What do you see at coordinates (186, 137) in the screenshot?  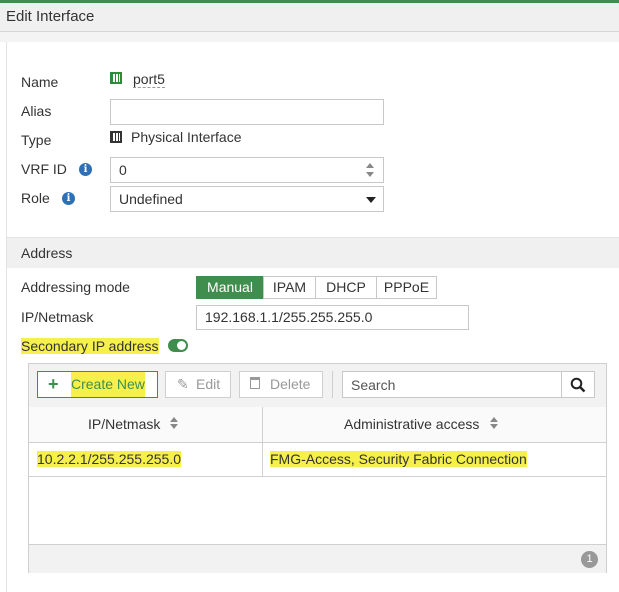 I see `type-value: Physical Interface` at bounding box center [186, 137].